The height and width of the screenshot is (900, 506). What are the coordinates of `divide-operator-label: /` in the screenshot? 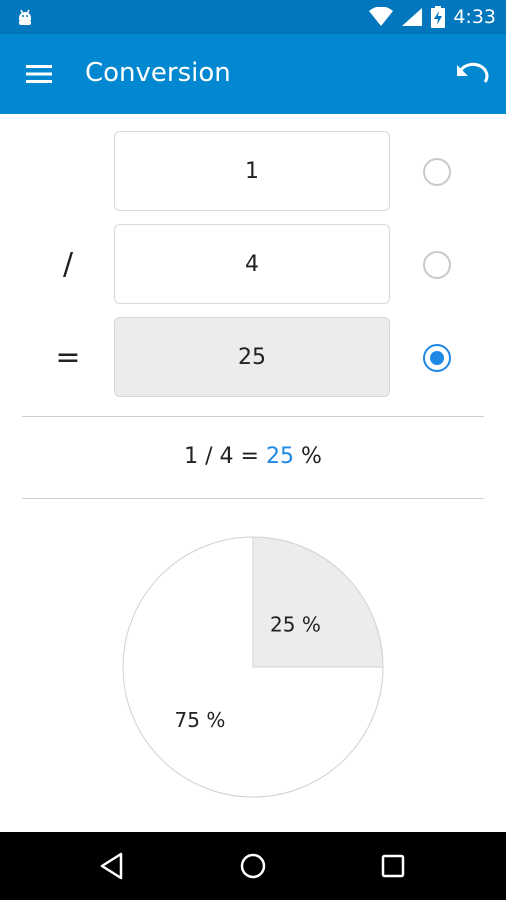 It's located at (68, 264).